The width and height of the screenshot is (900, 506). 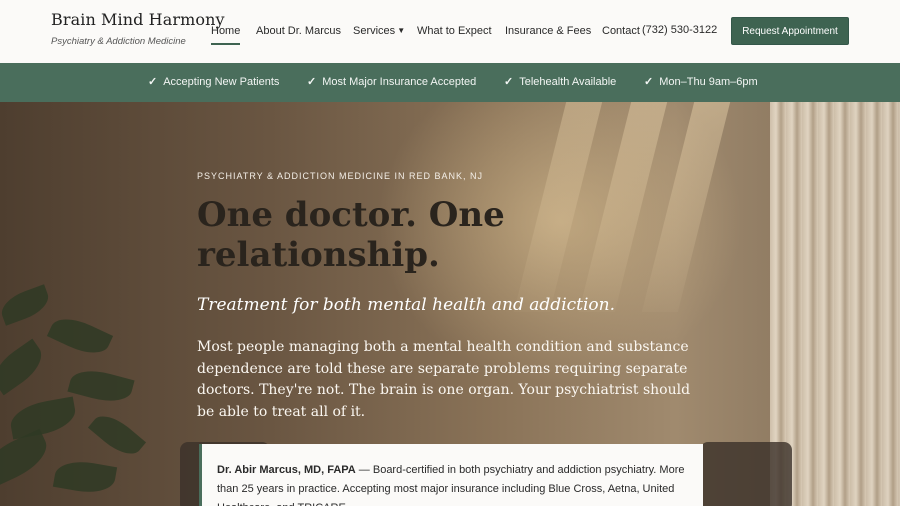 I want to click on brand-name: Brain Mind Harmony, so click(x=138, y=19).